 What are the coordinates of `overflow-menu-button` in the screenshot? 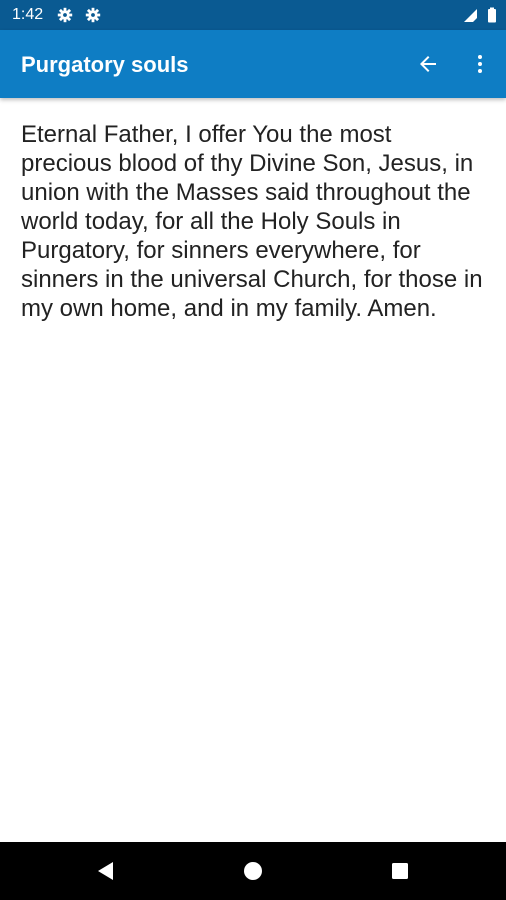 It's located at (480, 64).